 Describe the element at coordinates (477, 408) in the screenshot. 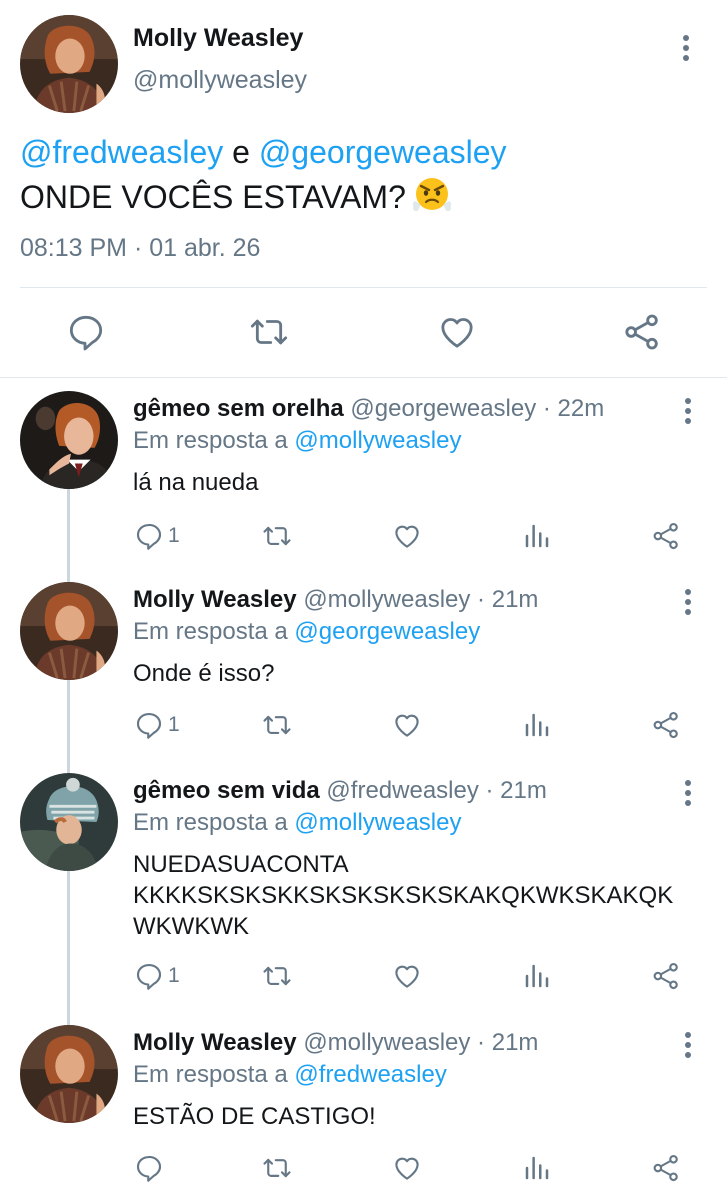

I see `author-handle-time: @georgeweasley · 22m` at that location.